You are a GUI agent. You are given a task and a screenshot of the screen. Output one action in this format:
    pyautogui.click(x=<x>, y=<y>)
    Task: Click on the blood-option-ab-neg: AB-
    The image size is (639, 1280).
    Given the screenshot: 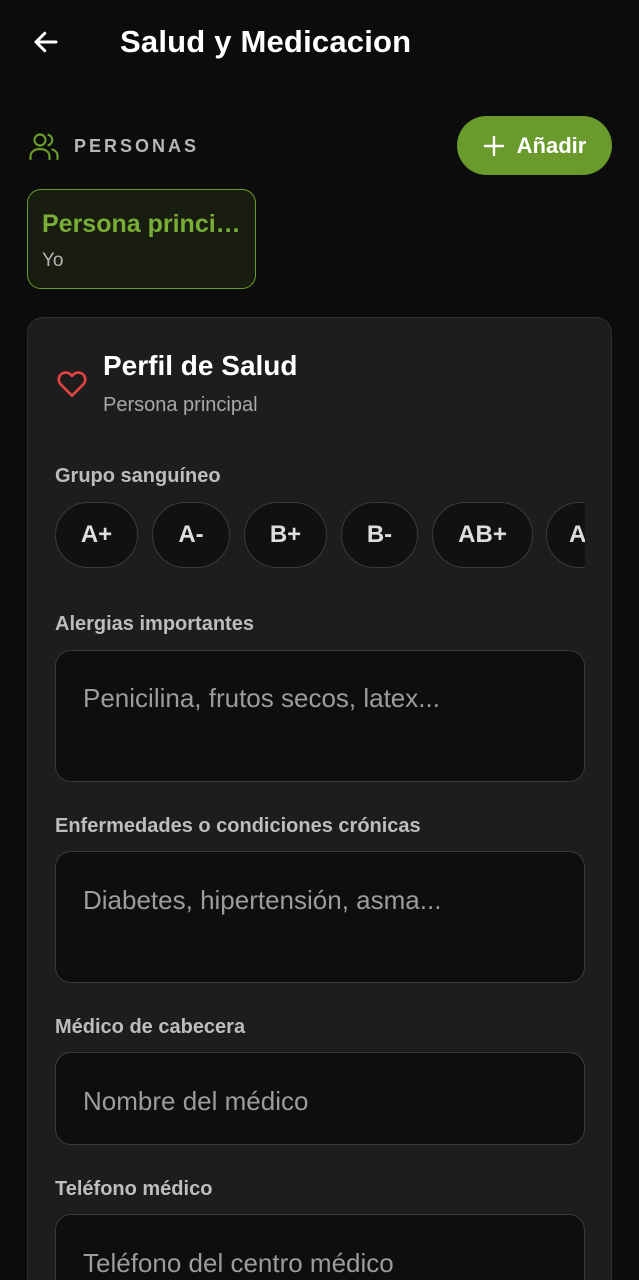 What is the action you would take?
    pyautogui.click(x=565, y=535)
    